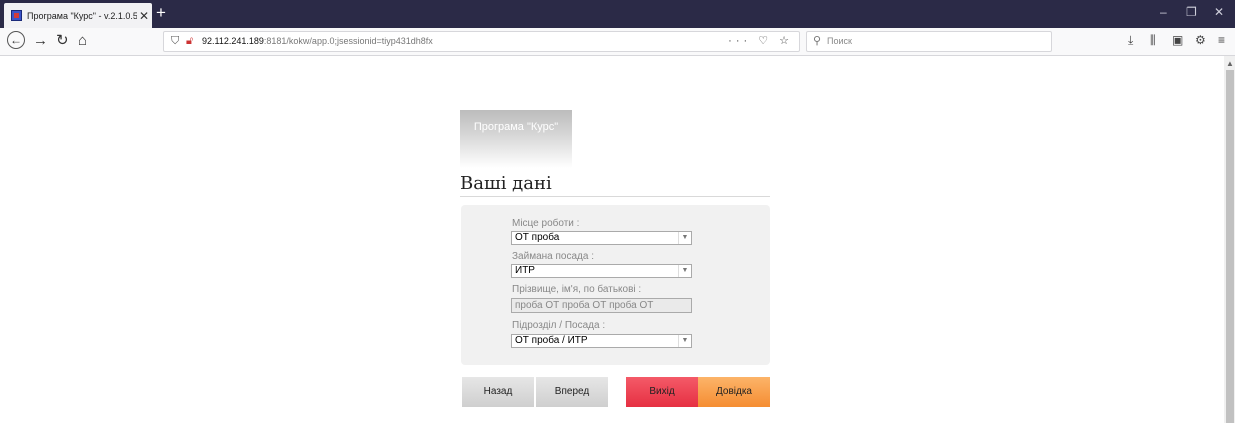 This screenshot has width=1235, height=423. What do you see at coordinates (572, 392) in the screenshot?
I see `next-button: Вперед` at bounding box center [572, 392].